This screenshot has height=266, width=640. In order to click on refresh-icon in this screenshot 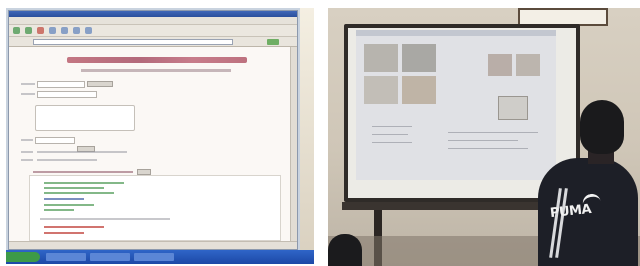, I will do `click(52, 30)`.